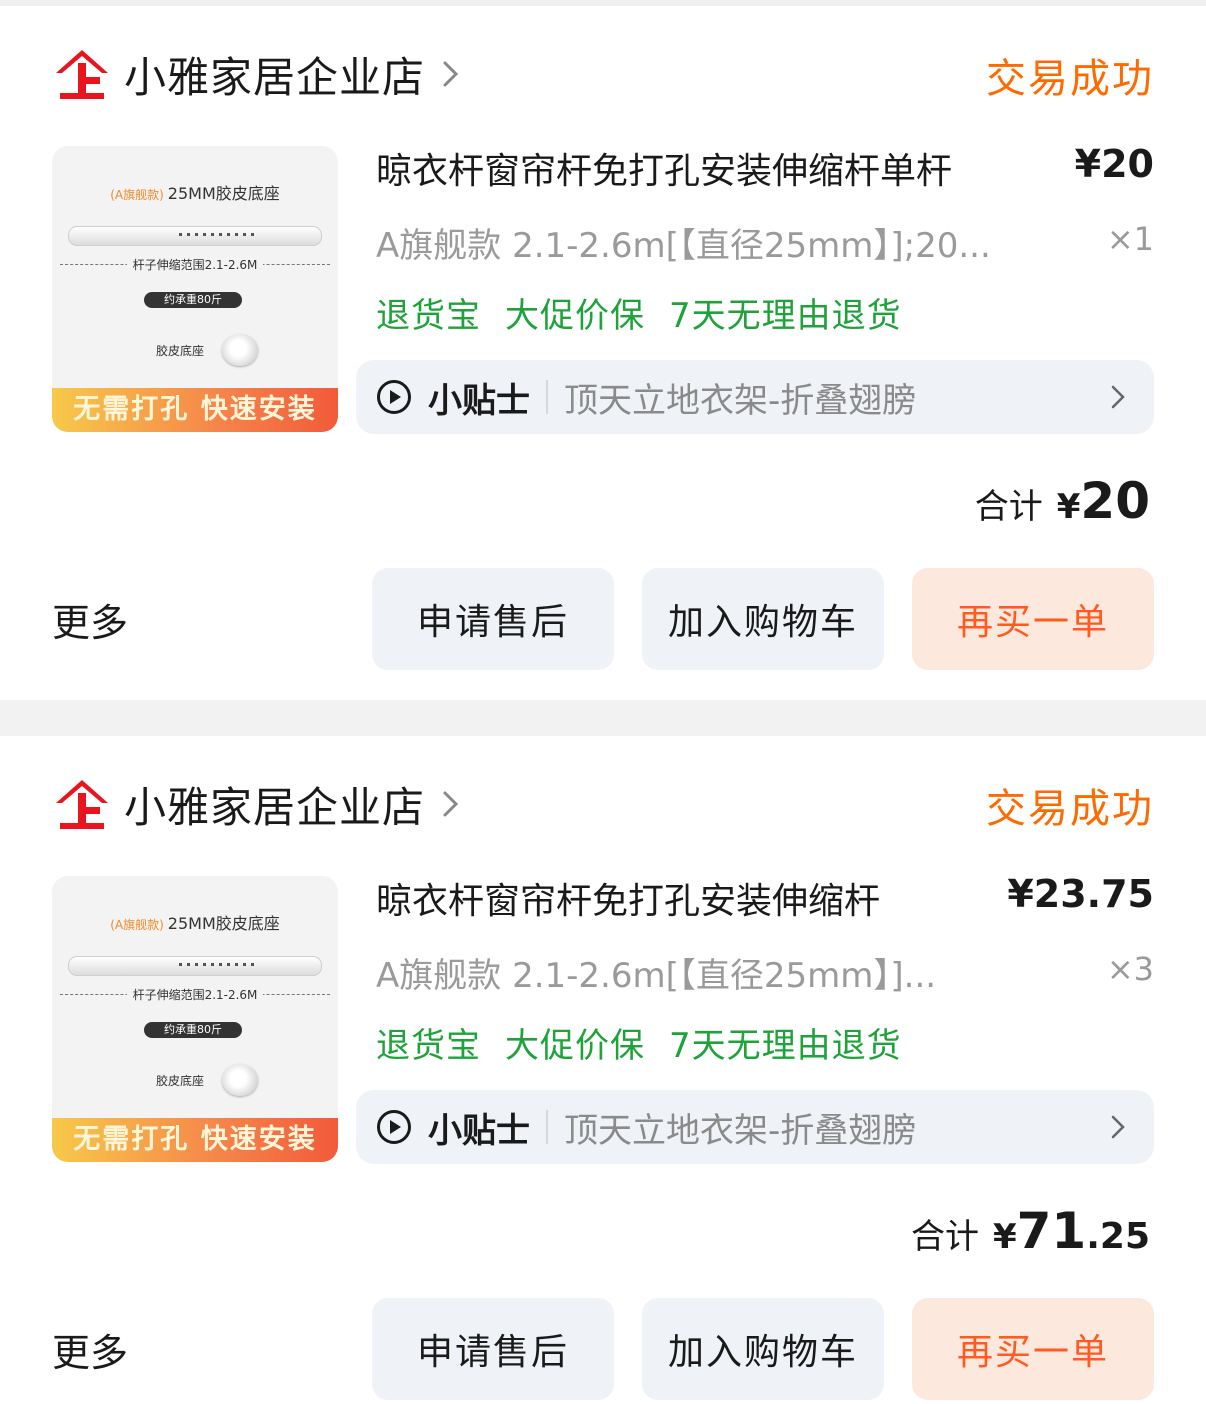  I want to click on order-total: 合计 ¥ 20, so click(1062, 501).